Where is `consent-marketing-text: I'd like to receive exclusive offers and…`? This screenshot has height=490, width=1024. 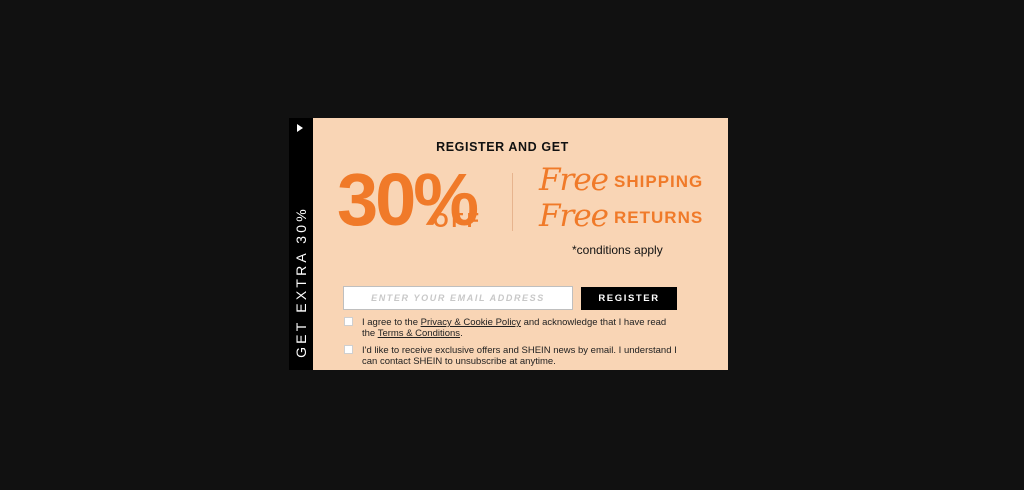 consent-marketing-text: I'd like to receive exclusive offers and… is located at coordinates (519, 356).